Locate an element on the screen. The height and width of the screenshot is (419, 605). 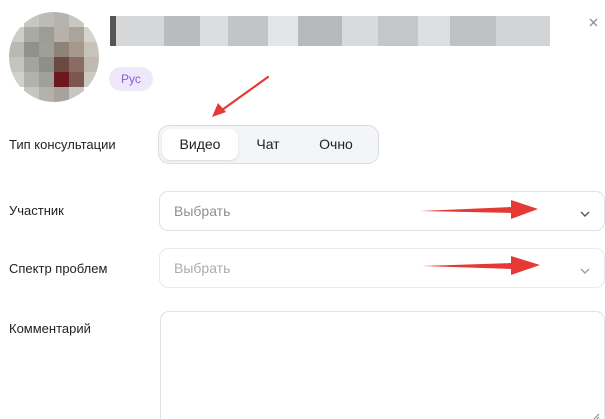
consultation-type-in-person: Очно is located at coordinates (336, 144).